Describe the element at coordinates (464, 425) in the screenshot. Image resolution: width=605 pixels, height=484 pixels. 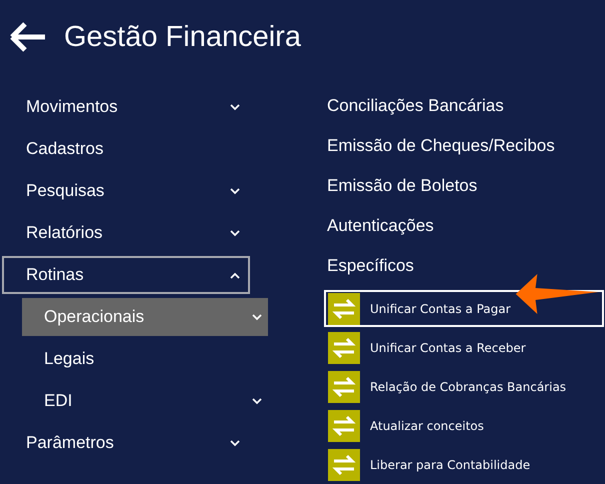
I see `action-item: Atualizar conceitos` at that location.